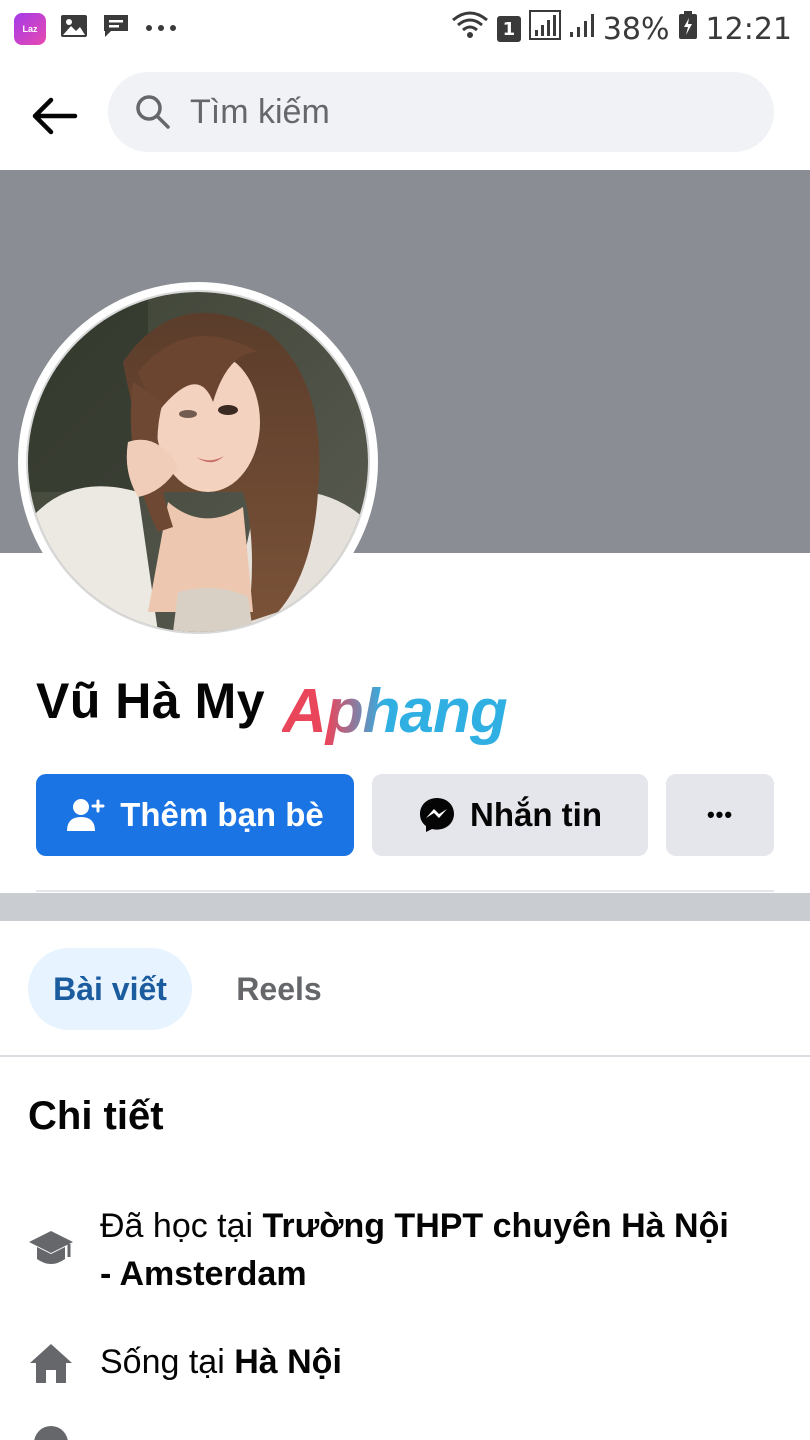  What do you see at coordinates (222, 814) in the screenshot?
I see `add-friend-label: Thêm bạn bè` at bounding box center [222, 814].